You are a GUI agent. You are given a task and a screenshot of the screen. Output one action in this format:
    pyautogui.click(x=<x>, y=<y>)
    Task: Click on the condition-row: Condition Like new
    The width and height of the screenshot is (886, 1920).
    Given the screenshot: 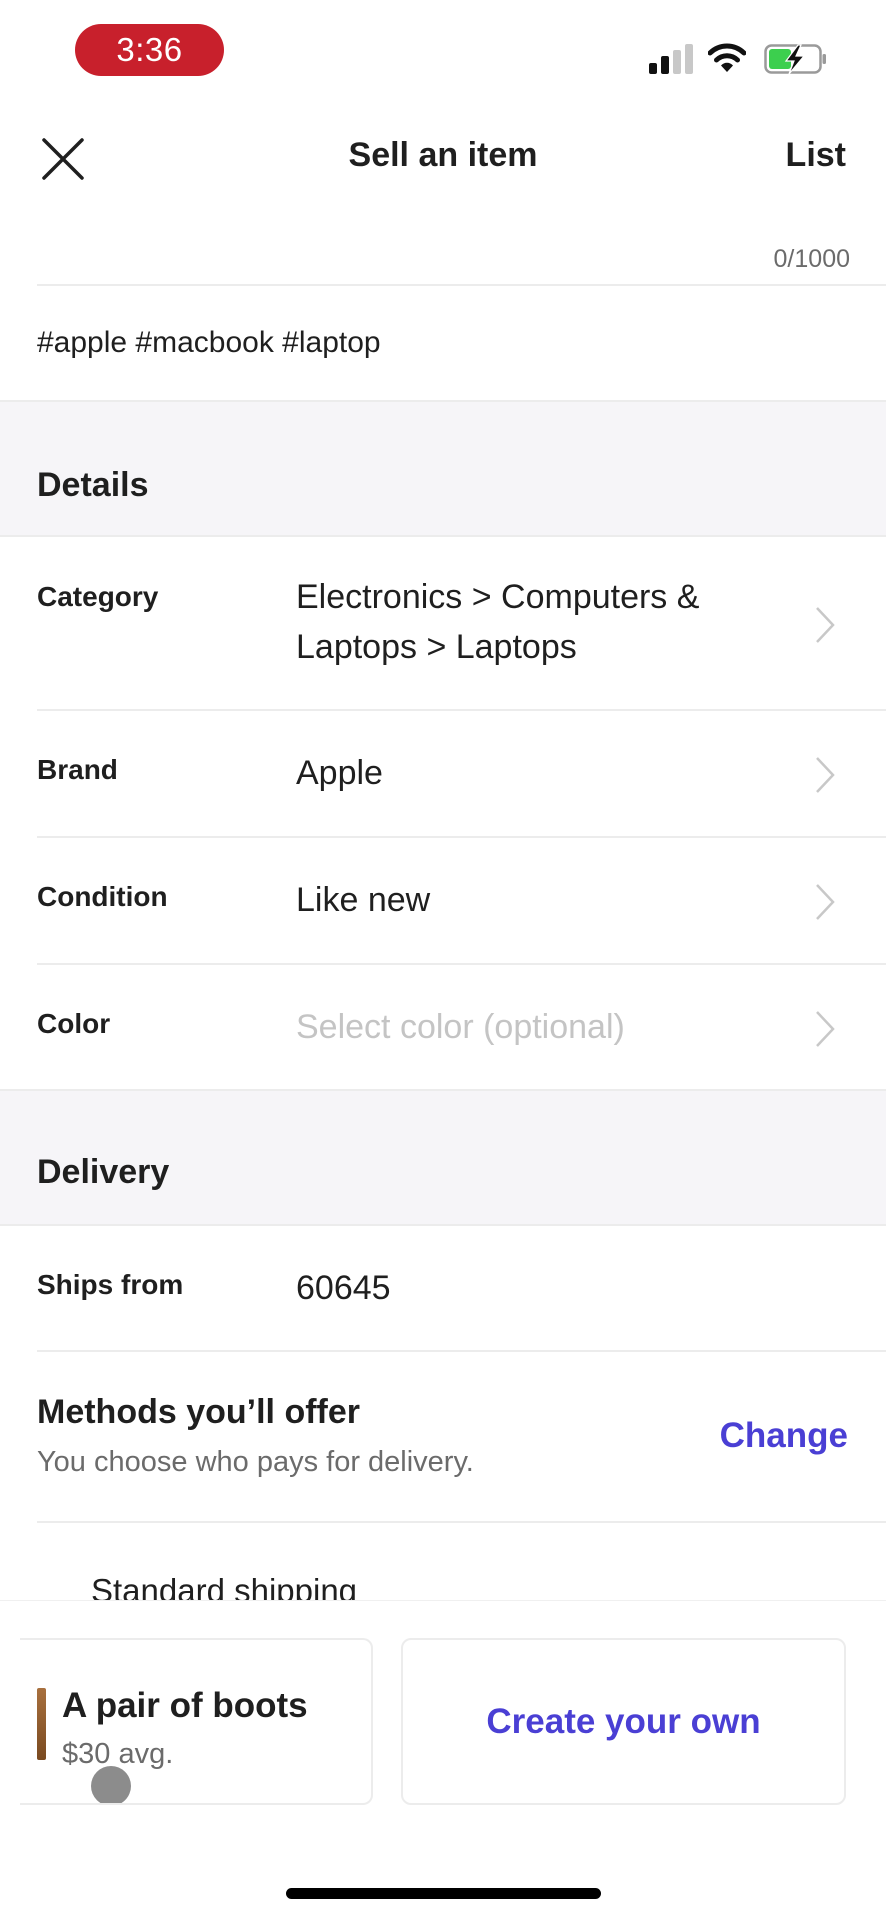 What is the action you would take?
    pyautogui.click(x=443, y=901)
    